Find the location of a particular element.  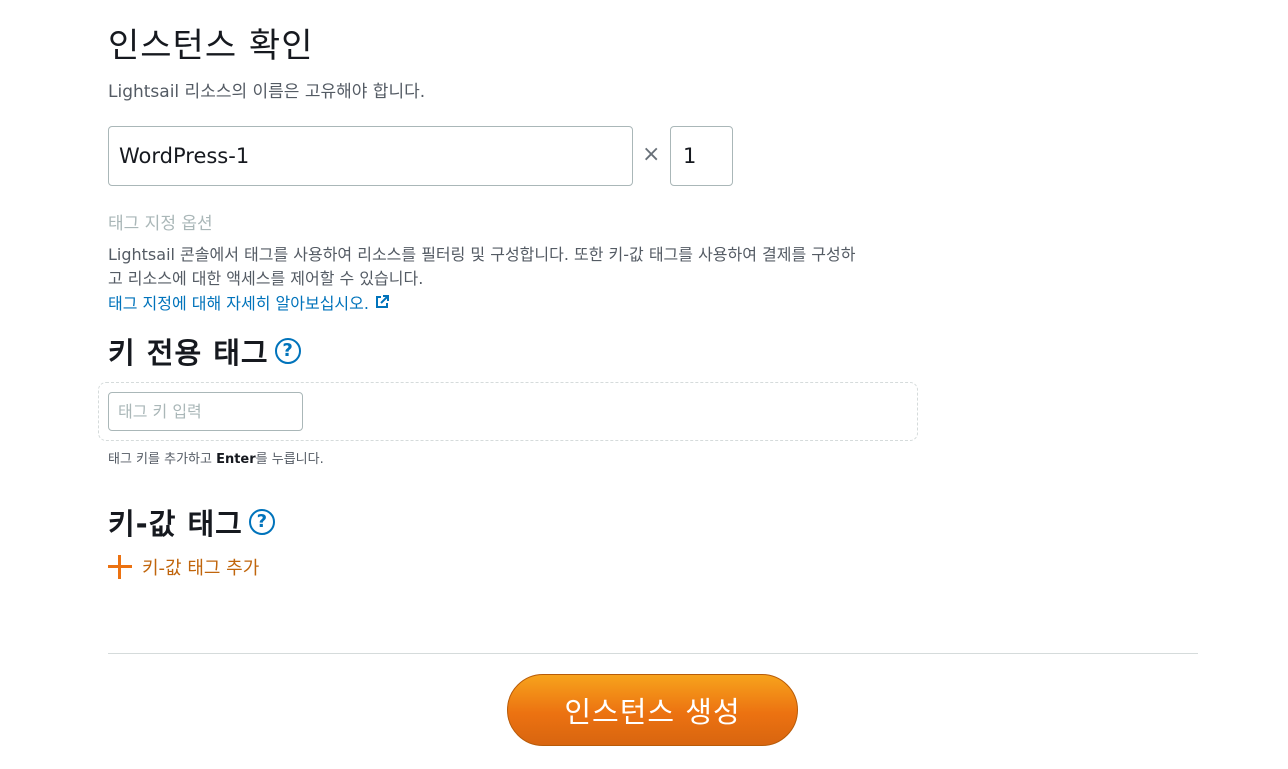

enter-key-label: Enter is located at coordinates (236, 459).